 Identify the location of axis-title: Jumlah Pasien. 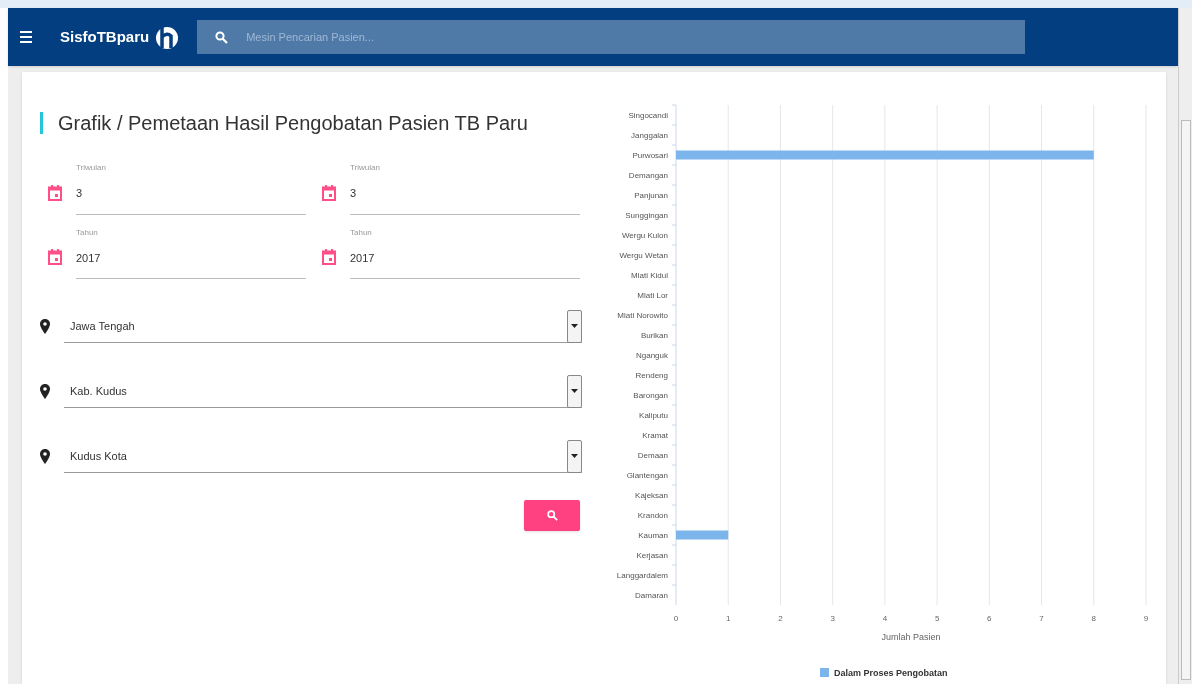
(911, 637).